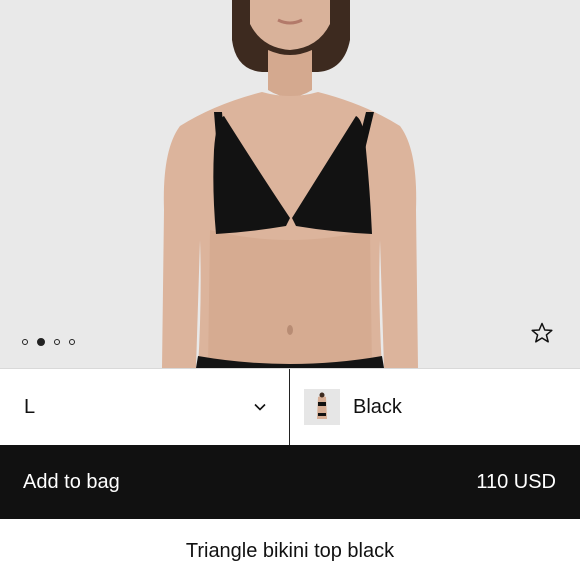  What do you see at coordinates (290, 482) in the screenshot?
I see `add-to-bag-button: Add to bag 110 USD` at bounding box center [290, 482].